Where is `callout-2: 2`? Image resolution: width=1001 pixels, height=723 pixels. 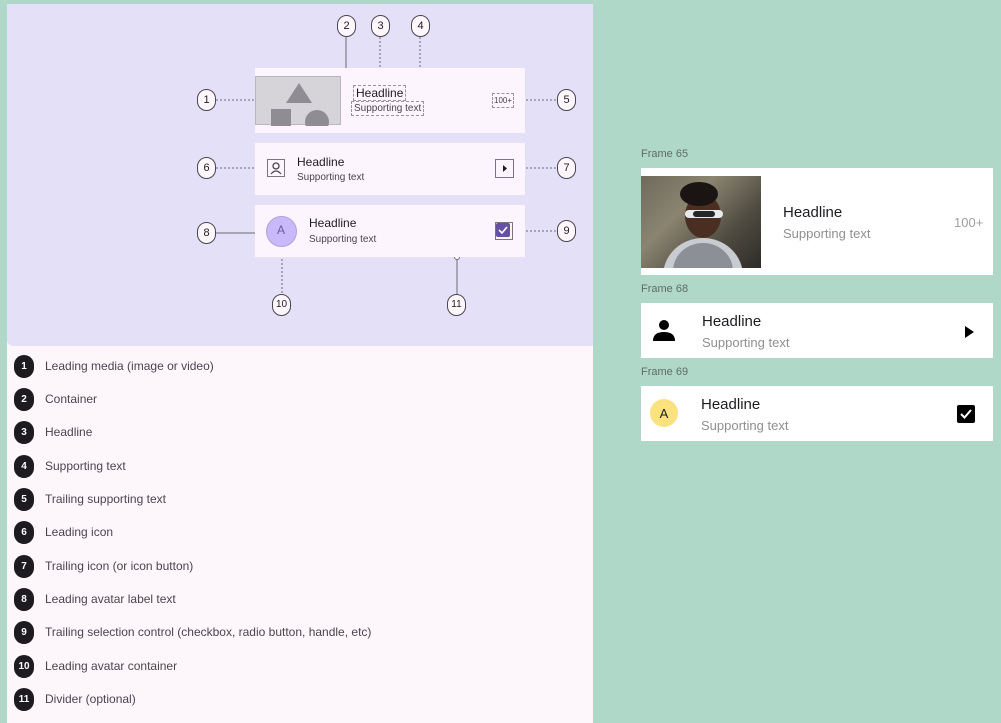 callout-2: 2 is located at coordinates (346, 26).